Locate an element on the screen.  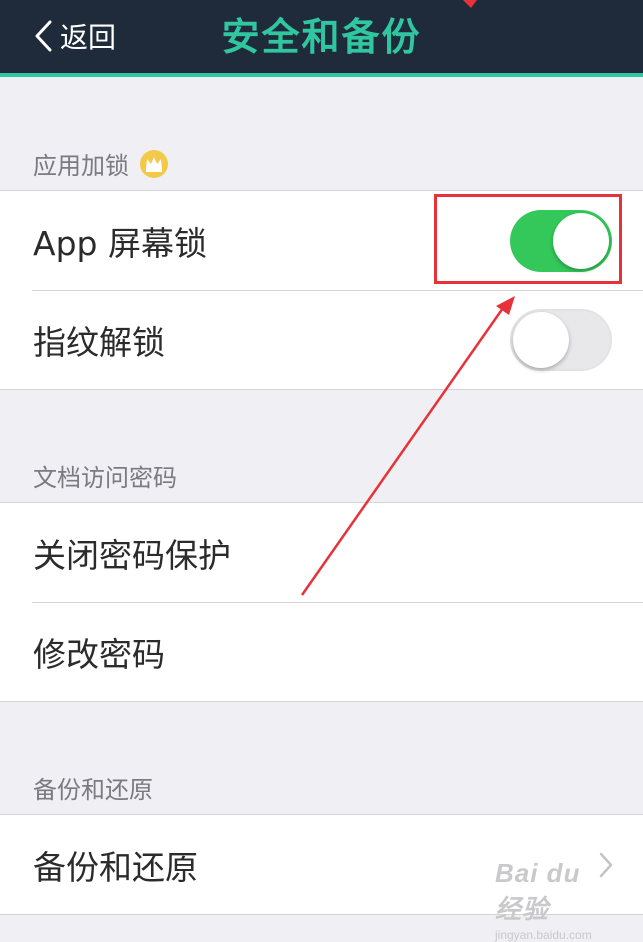
section-header-document-password: 文档访问密码 is located at coordinates (105, 475).